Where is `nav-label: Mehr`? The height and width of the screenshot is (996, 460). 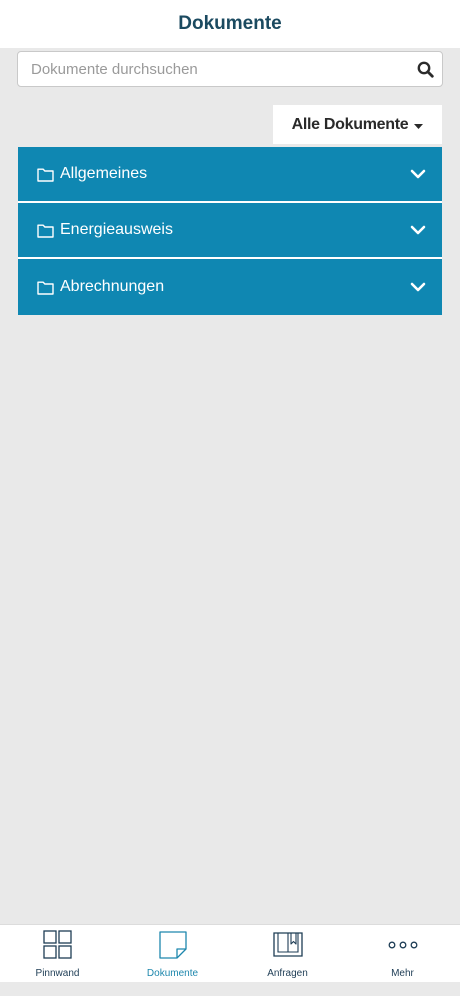 nav-label: Mehr is located at coordinates (402, 973).